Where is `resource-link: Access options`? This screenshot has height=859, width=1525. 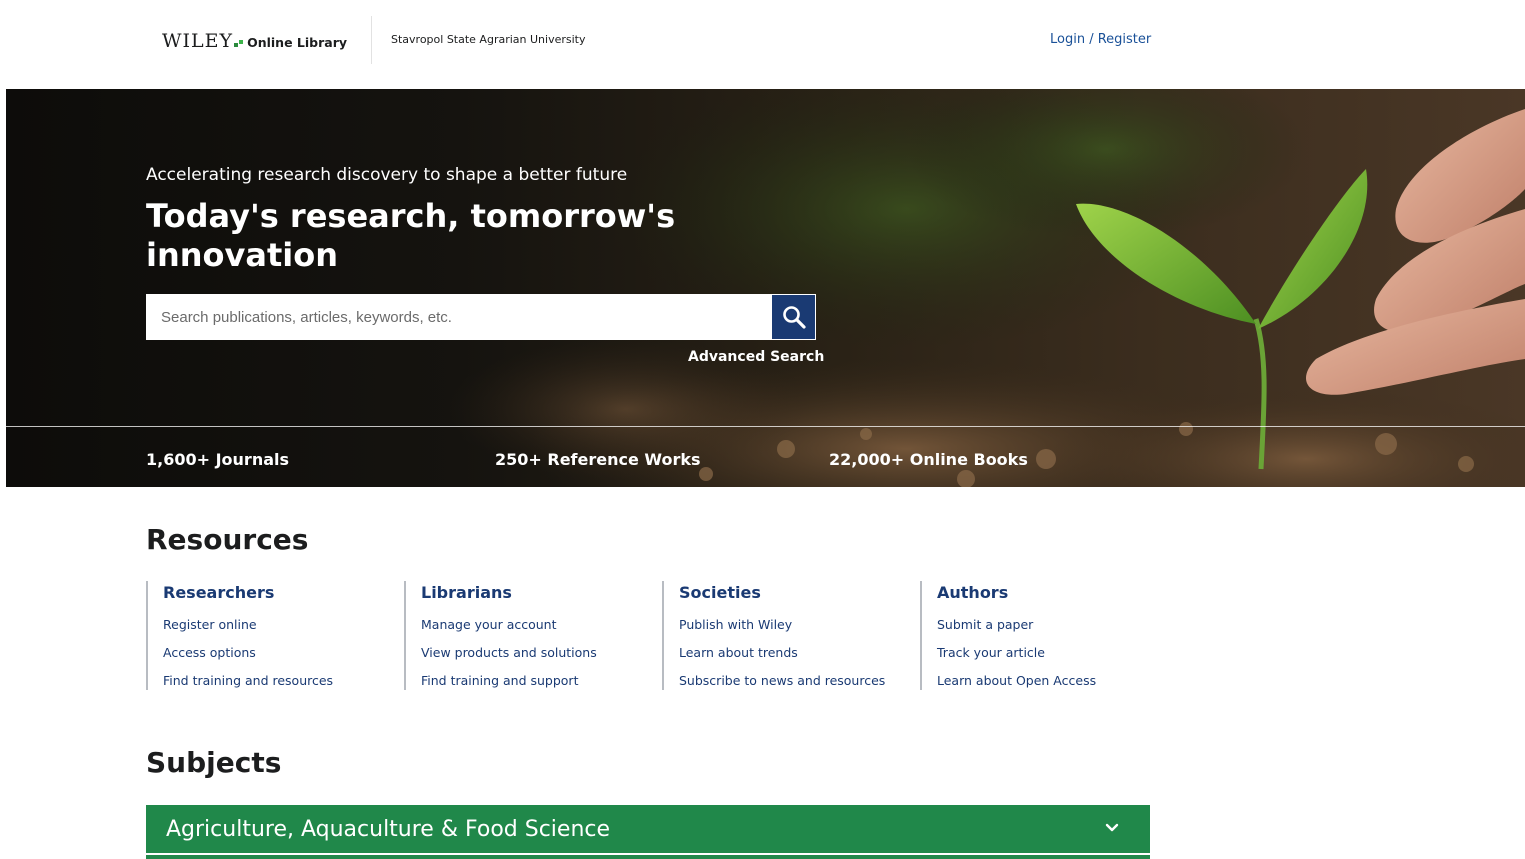 resource-link: Access options is located at coordinates (274, 653).